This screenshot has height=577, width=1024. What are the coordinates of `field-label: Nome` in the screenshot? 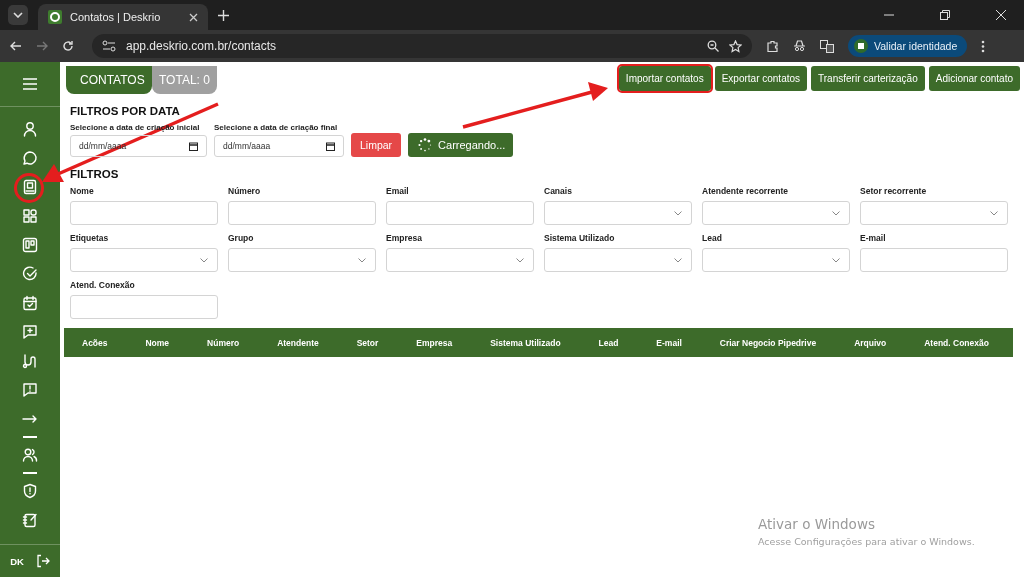 It's located at (82, 191).